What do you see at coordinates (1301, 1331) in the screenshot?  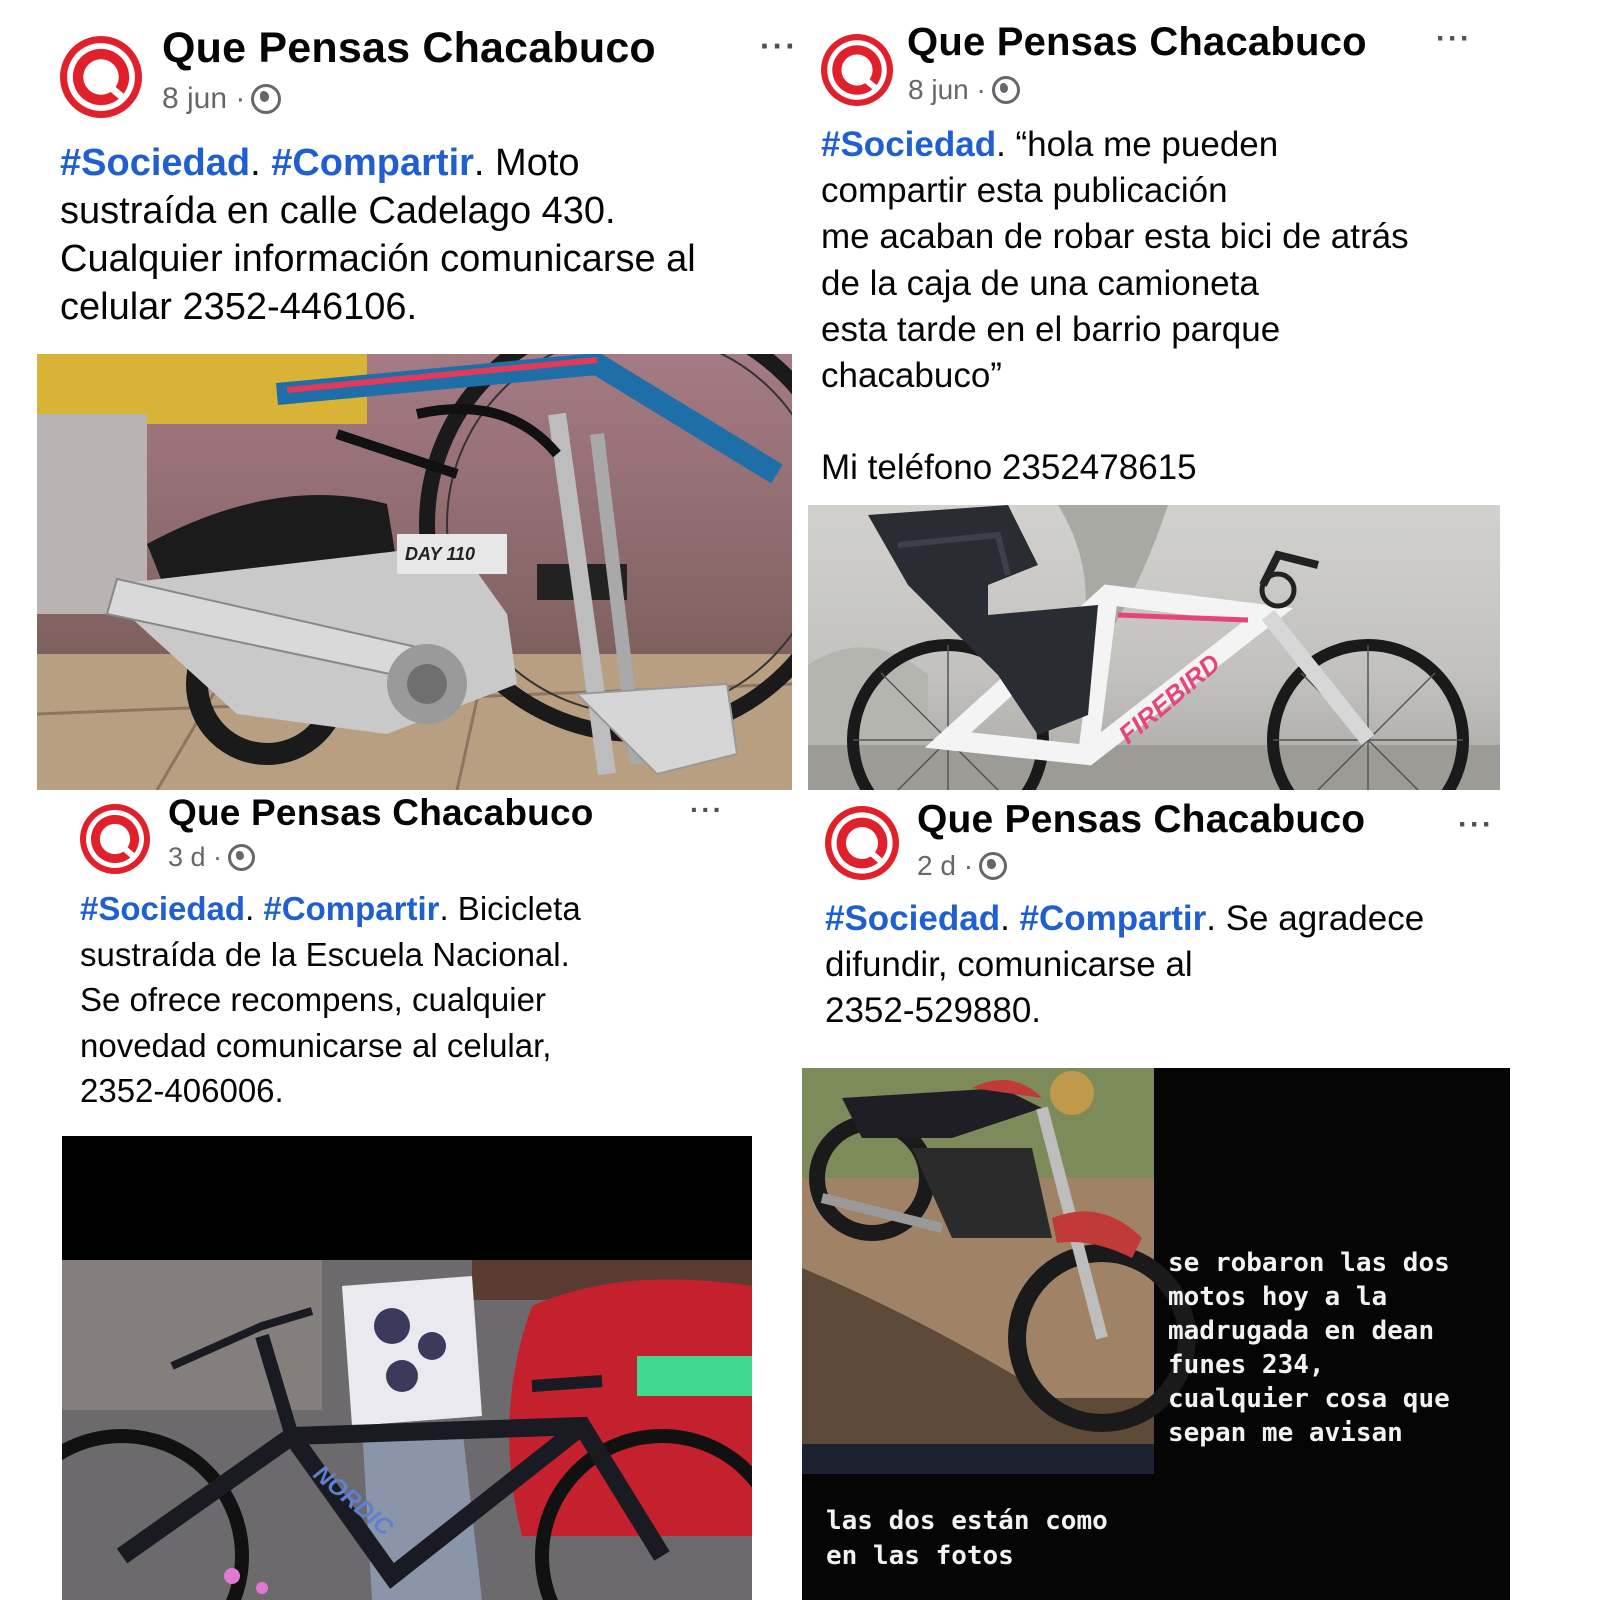 I see `overlay-line: madrugada en dean` at bounding box center [1301, 1331].